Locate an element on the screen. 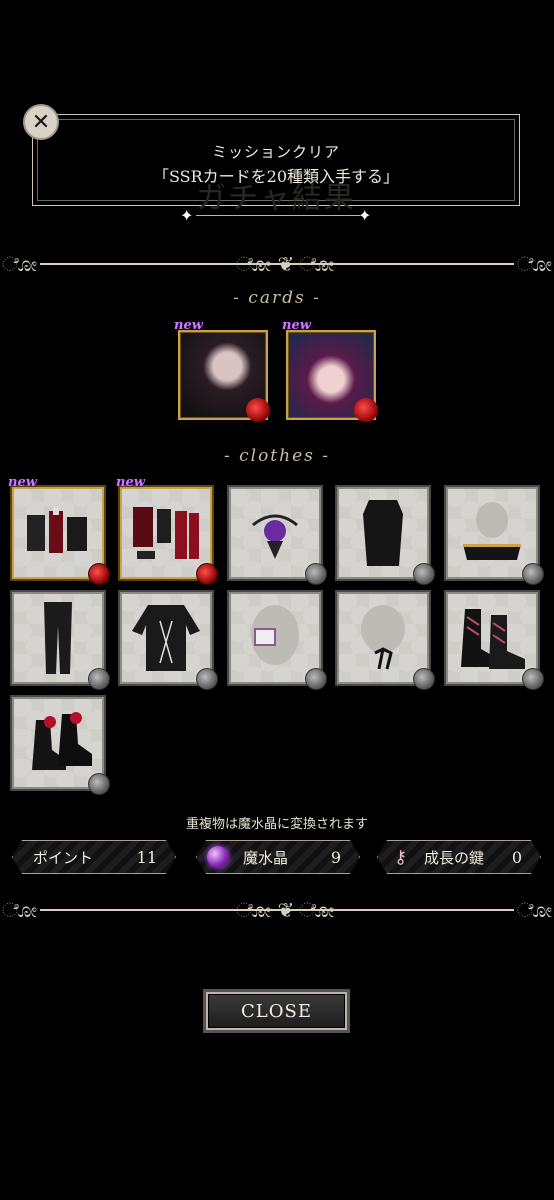 The height and width of the screenshot is (1200, 554). duplicate-conversion-note: 重複物は魔水晶に変換されます is located at coordinates (276, 824).